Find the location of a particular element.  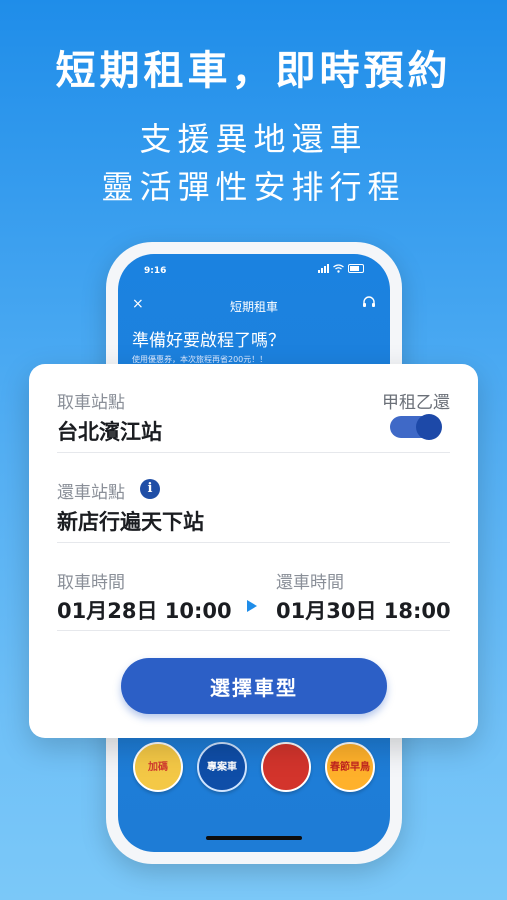

app-header: × 短期租車 is located at coordinates (254, 306).